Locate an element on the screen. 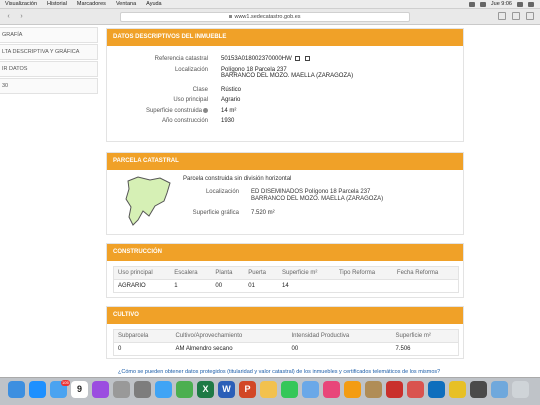 Image resolution: width=540 pixels, height=405 pixels. cell: AGRARIO is located at coordinates (132, 286).